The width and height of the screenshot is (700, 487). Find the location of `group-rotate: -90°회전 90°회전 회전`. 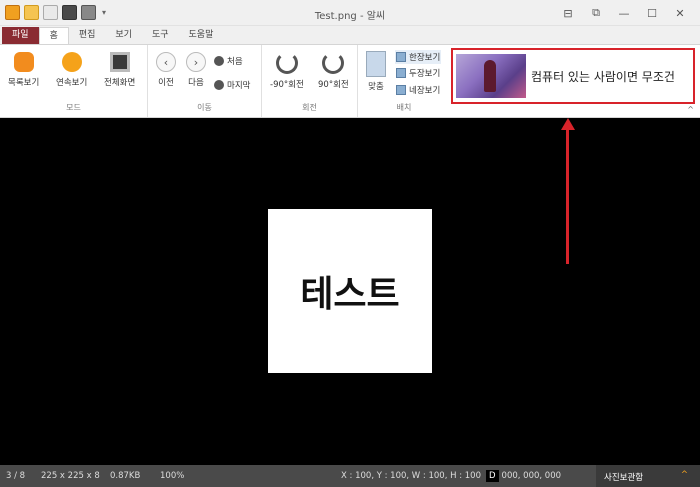

group-rotate: -90°회전 90°회전 회전 is located at coordinates (310, 81).